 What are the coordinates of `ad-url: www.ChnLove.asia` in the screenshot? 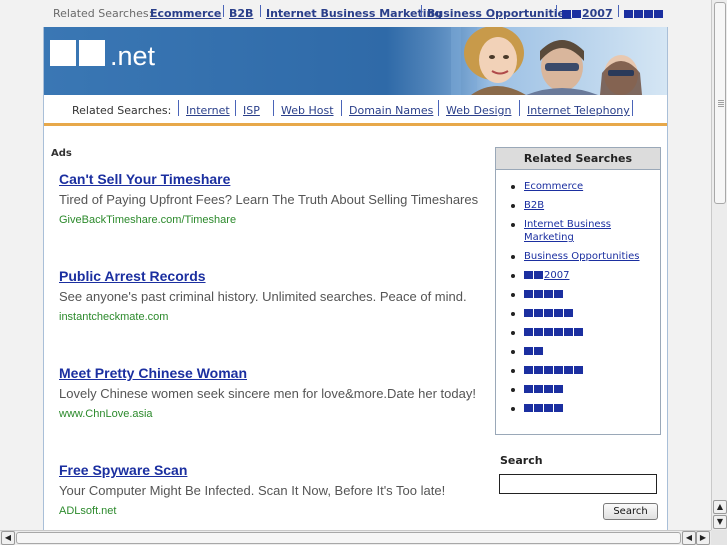 It's located at (269, 414).